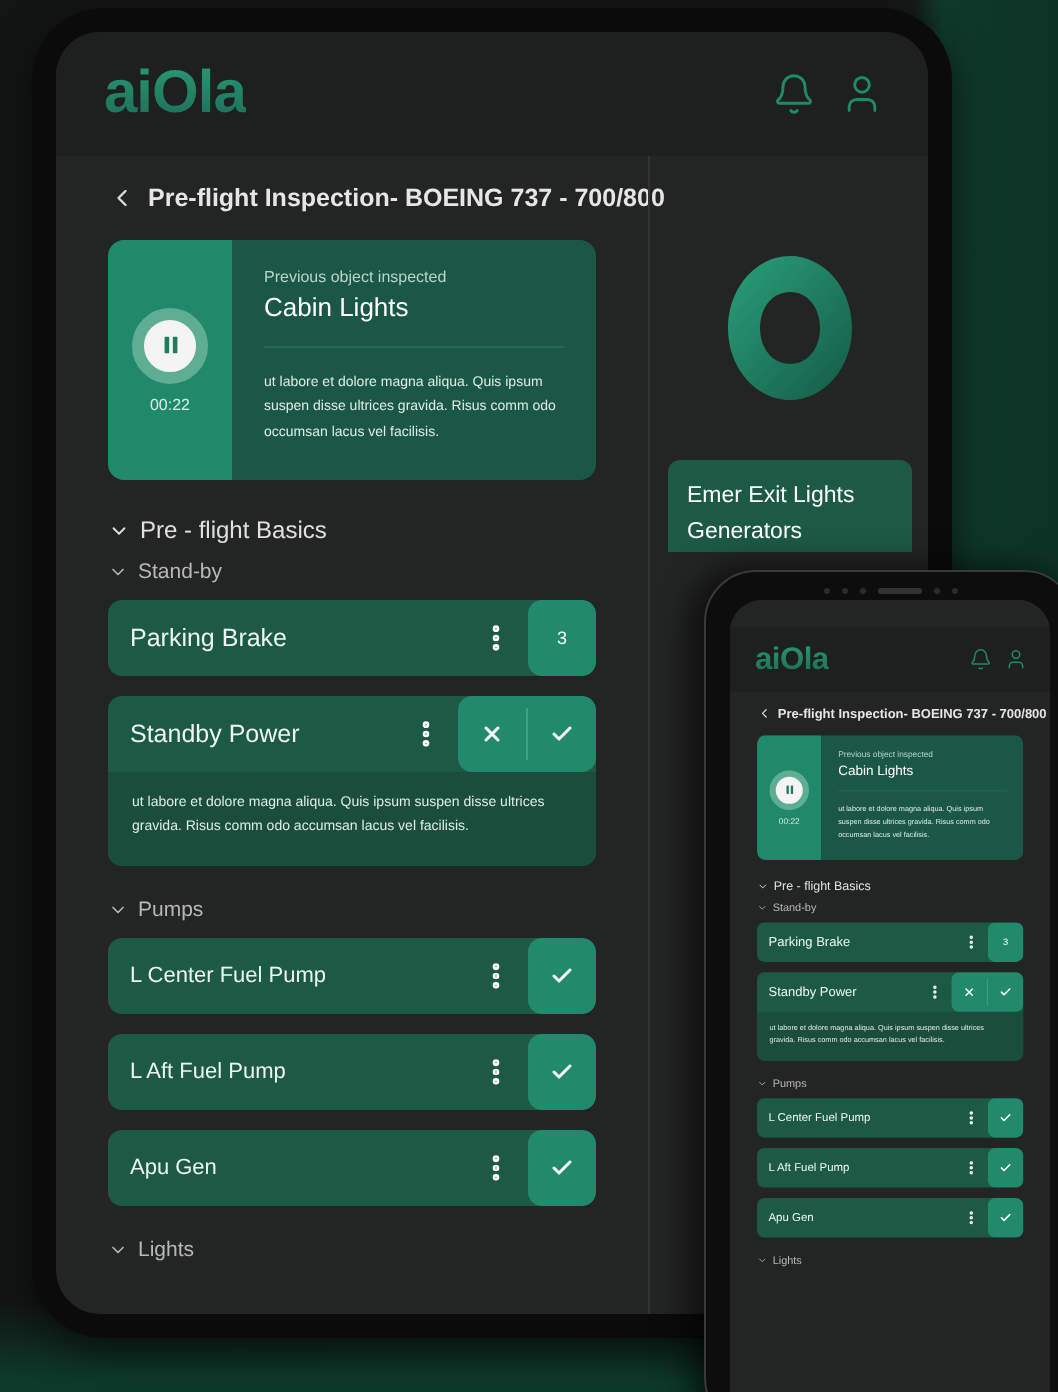 This screenshot has width=1058, height=1392. What do you see at coordinates (170, 404) in the screenshot?
I see `elapsed-time: 00:22` at bounding box center [170, 404].